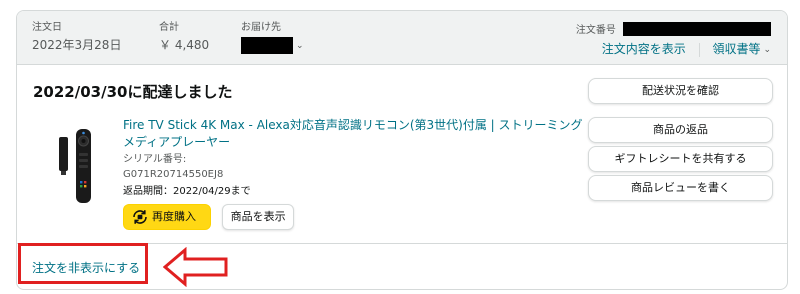  I want to click on product-image, so click(83, 166).